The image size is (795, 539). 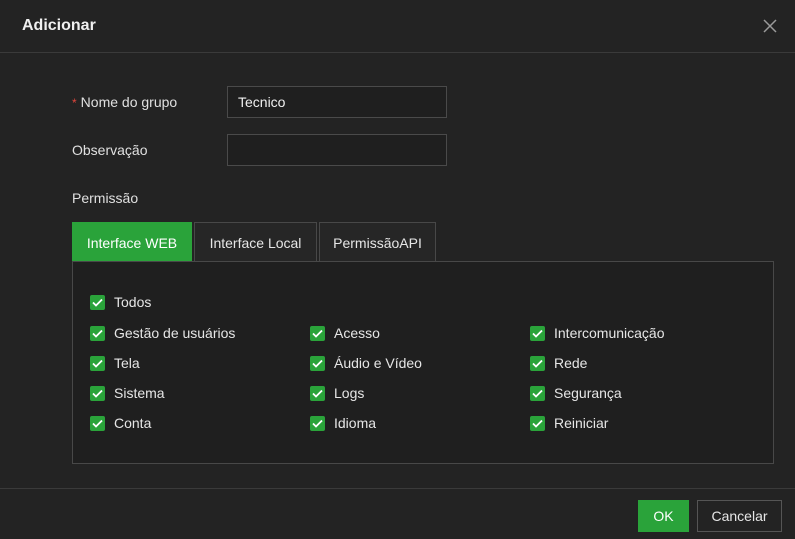 I want to click on tab-interface-local: Interface Local, so click(x=255, y=242).